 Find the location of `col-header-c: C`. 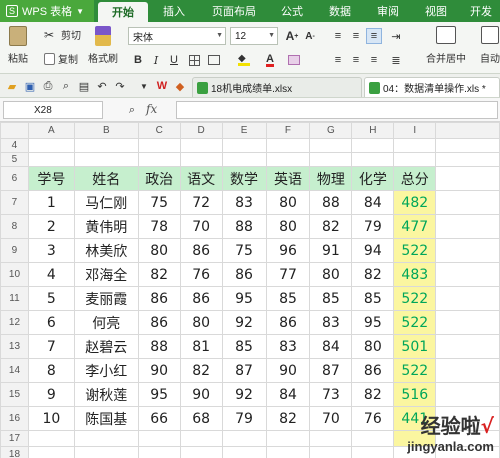

col-header-c: C is located at coordinates (159, 130).